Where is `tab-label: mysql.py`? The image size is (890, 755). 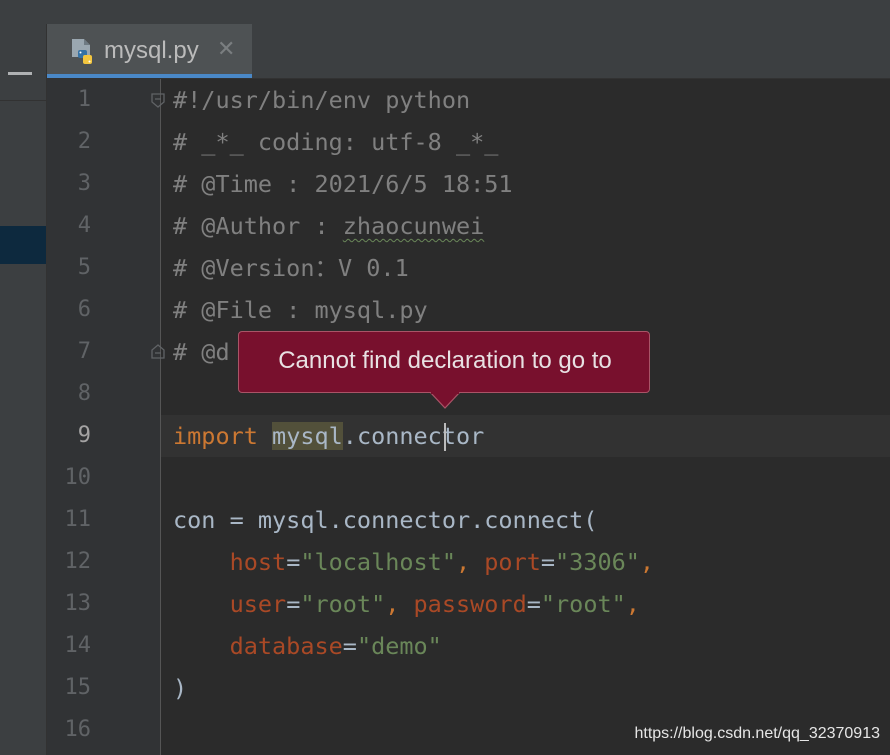 tab-label: mysql.py is located at coordinates (151, 50).